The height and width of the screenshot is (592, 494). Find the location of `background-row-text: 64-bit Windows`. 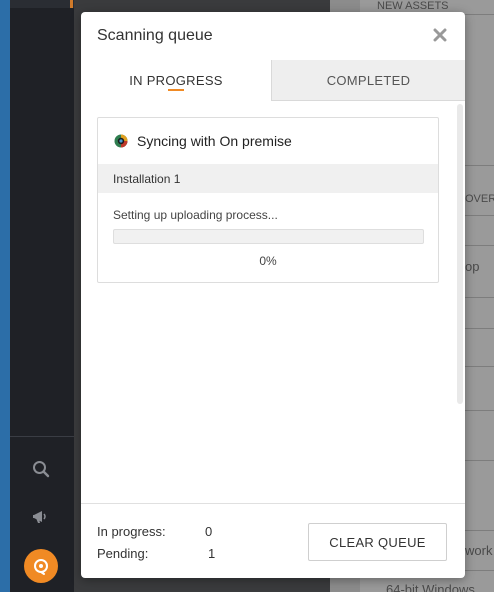

background-row-text: 64-bit Windows is located at coordinates (430, 587).